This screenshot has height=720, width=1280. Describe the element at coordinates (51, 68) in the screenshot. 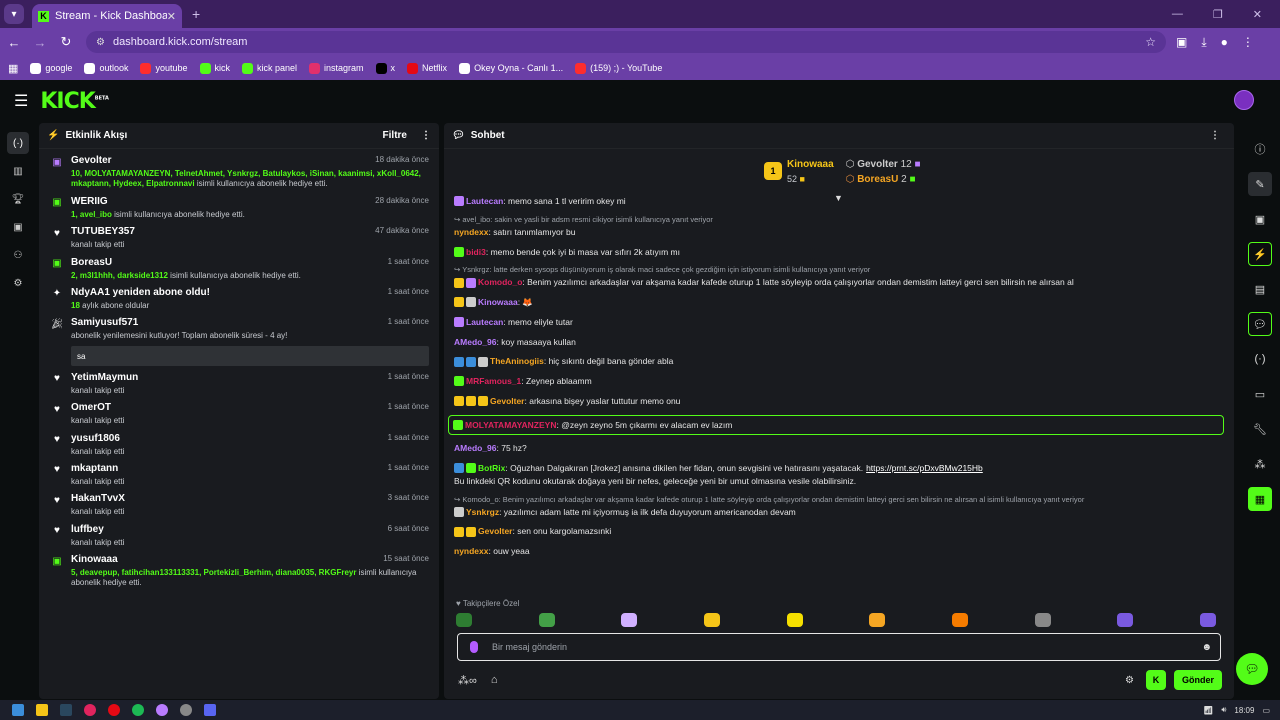

I see `bookmark-item: google` at that location.